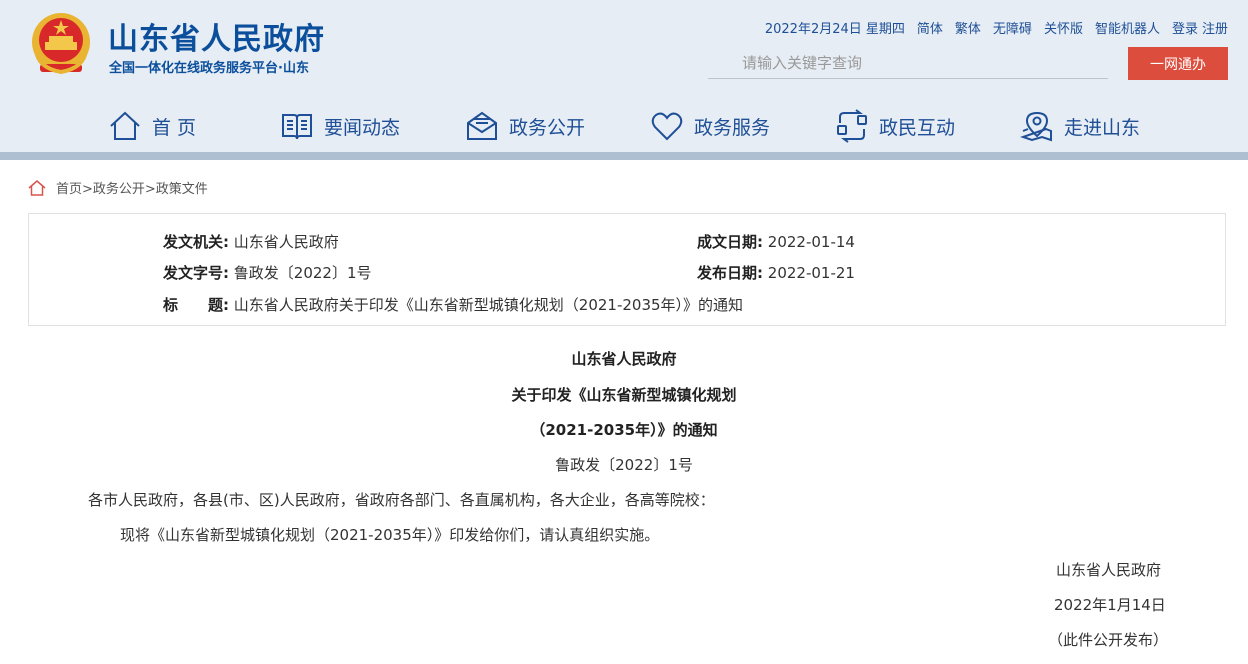  Describe the element at coordinates (482, 125) in the screenshot. I see `envelope-icon` at that location.